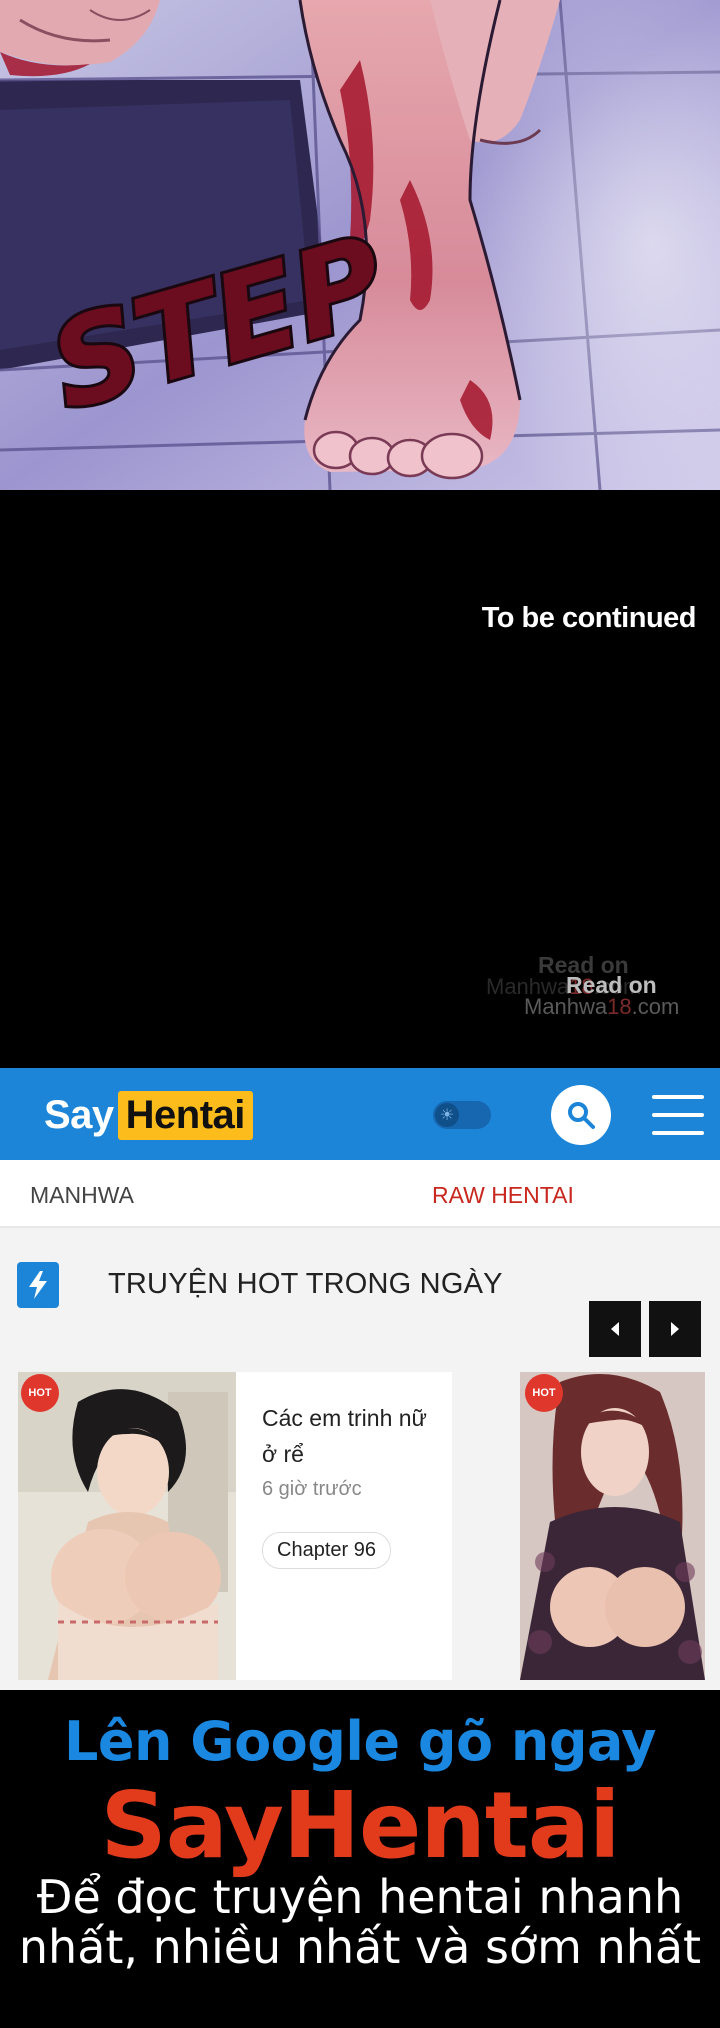  What do you see at coordinates (462, 1115) in the screenshot?
I see `theme-toggle: ☀` at bounding box center [462, 1115].